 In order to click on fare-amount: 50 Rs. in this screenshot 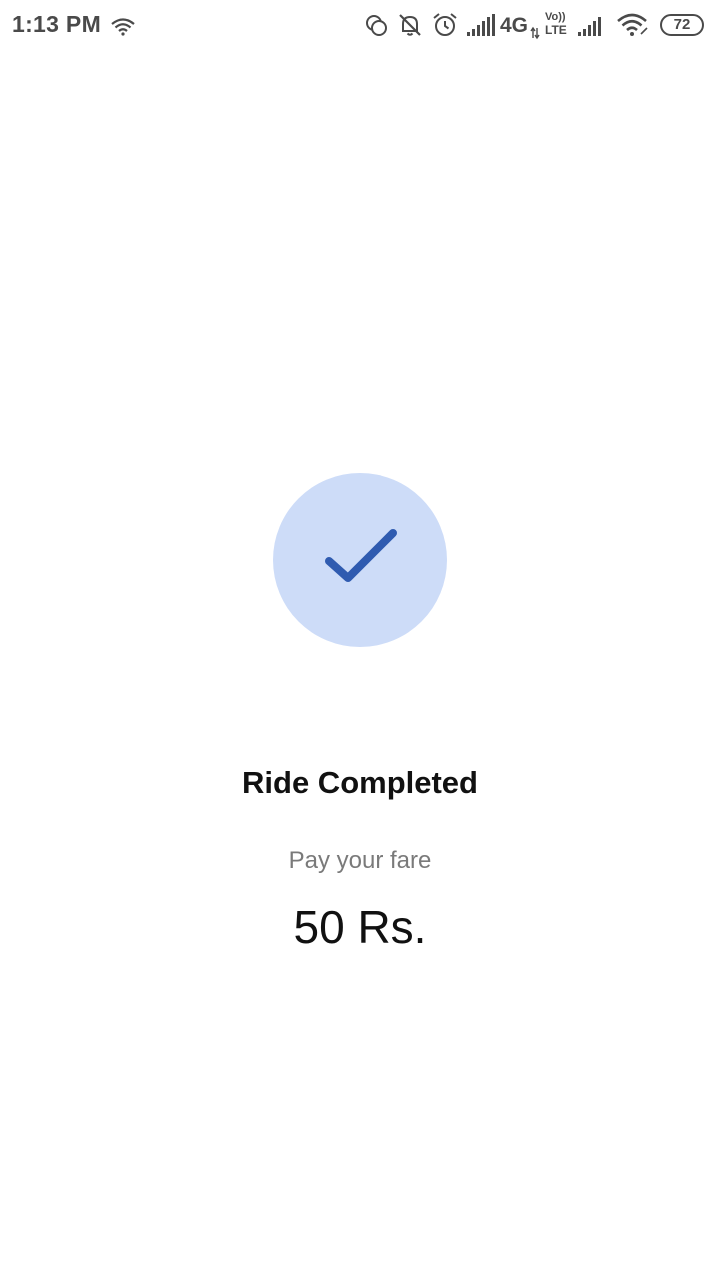, I will do `click(360, 927)`.